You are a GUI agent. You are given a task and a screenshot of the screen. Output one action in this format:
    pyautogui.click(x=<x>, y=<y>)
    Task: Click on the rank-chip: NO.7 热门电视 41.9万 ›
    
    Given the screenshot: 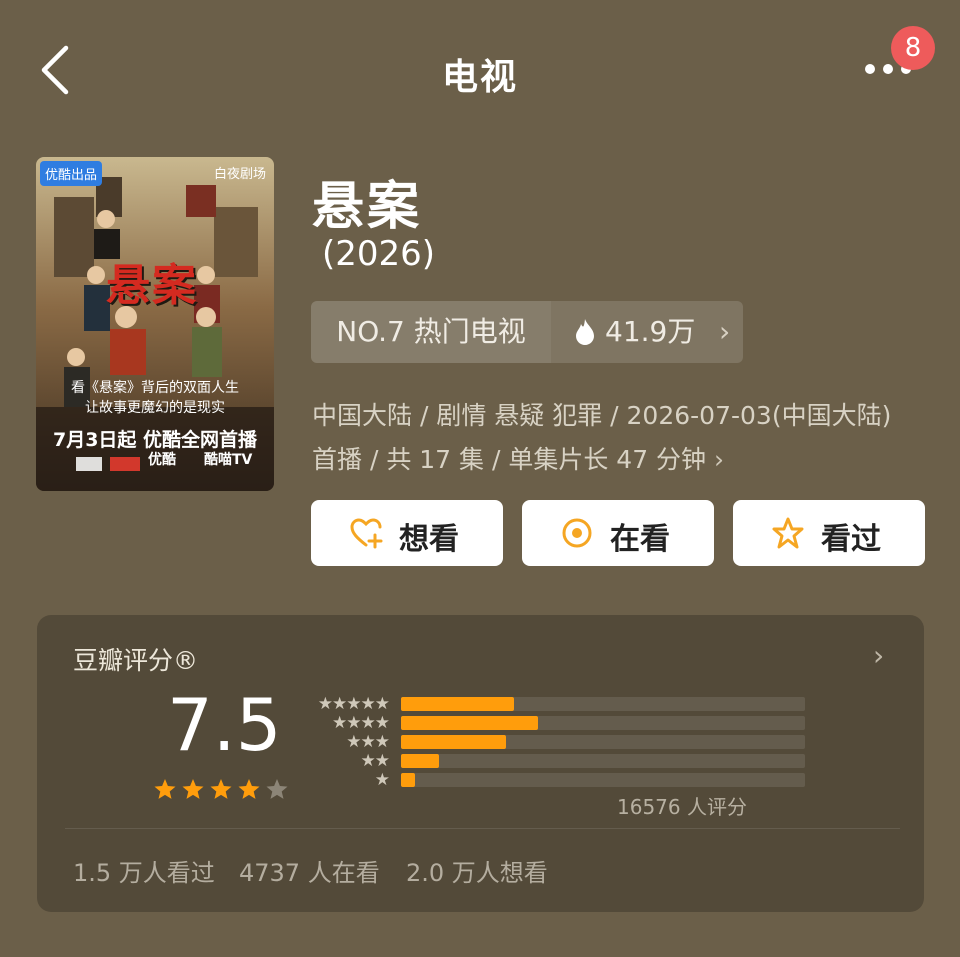 What is the action you would take?
    pyautogui.click(x=527, y=332)
    